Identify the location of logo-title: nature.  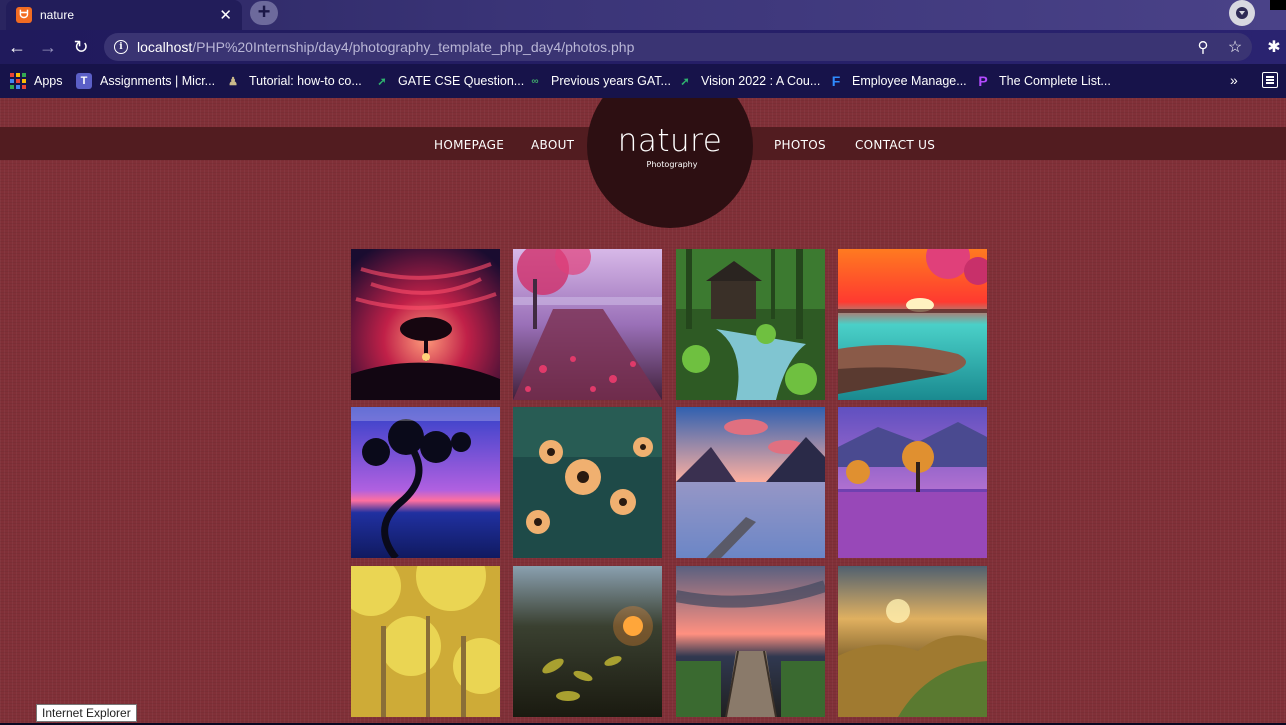
(670, 141).